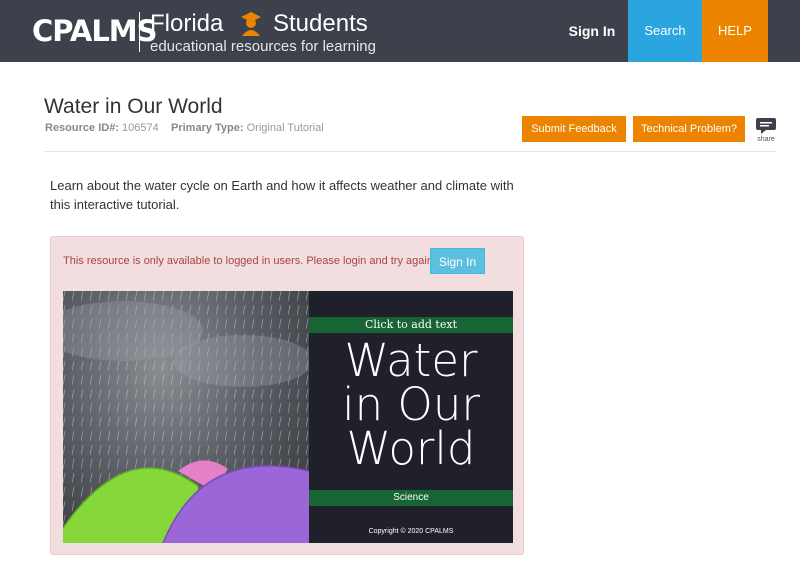 This screenshot has width=800, height=563. Describe the element at coordinates (263, 46) in the screenshot. I see `brand-tagline: educational resources for learning` at that location.